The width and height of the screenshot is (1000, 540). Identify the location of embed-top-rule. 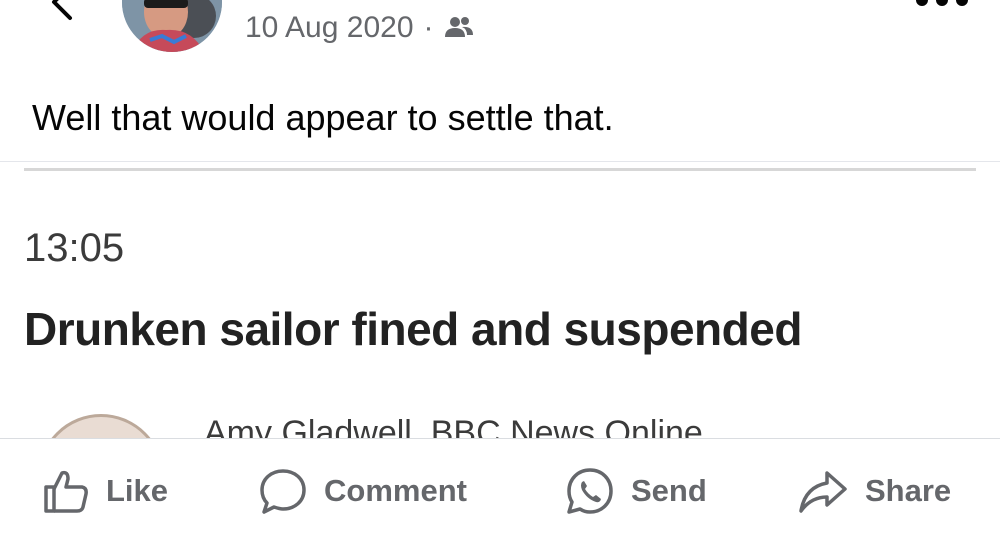
(500, 169).